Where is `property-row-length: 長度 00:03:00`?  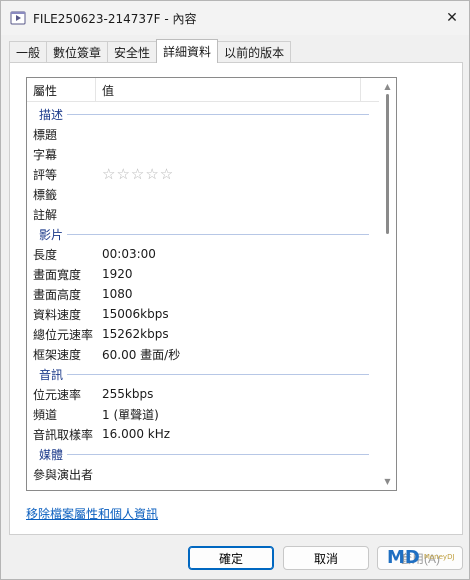 property-row-length: 長度 00:03:00 is located at coordinates (203, 254).